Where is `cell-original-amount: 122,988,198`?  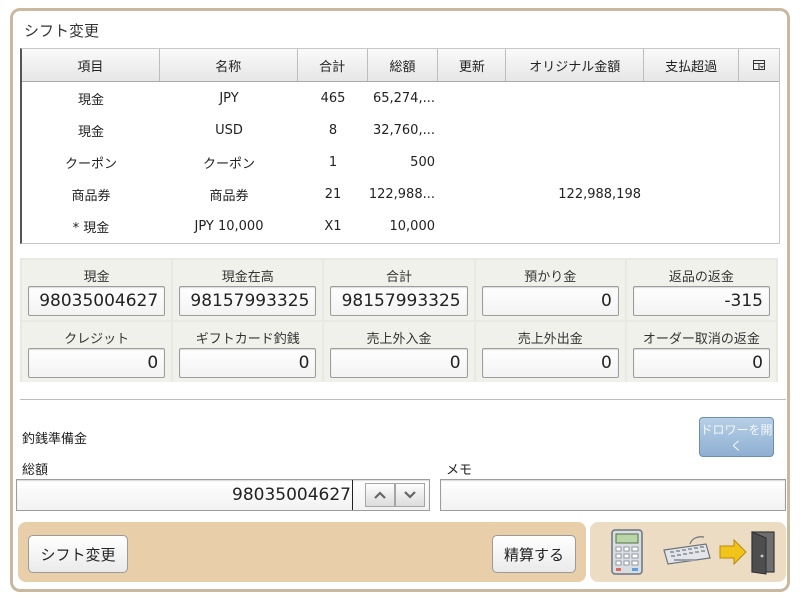
cell-original-amount: 122,988,198 is located at coordinates (599, 194).